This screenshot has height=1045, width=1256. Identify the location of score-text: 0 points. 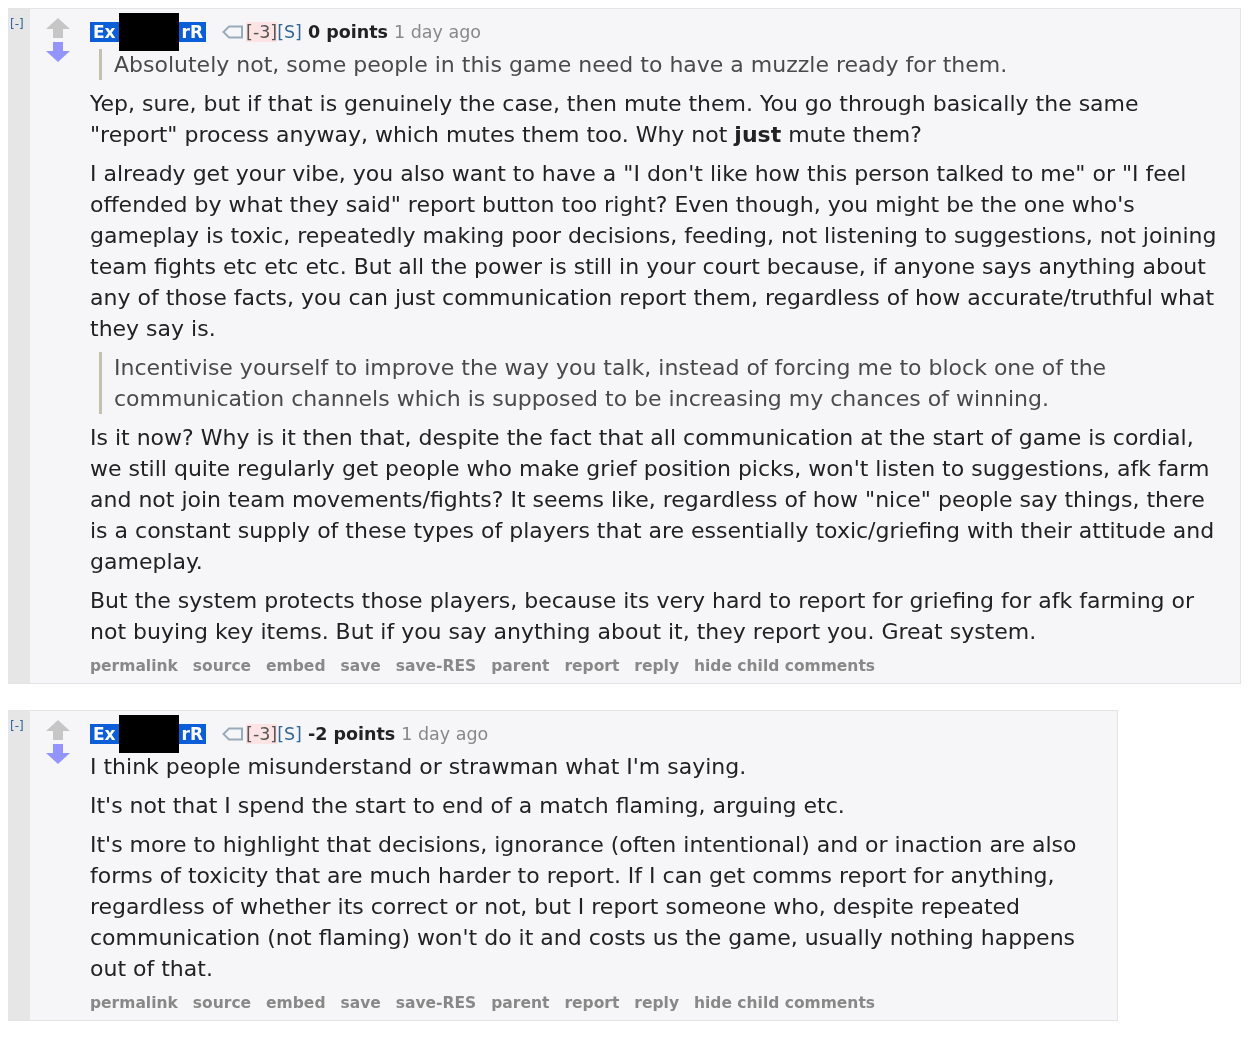
(347, 32).